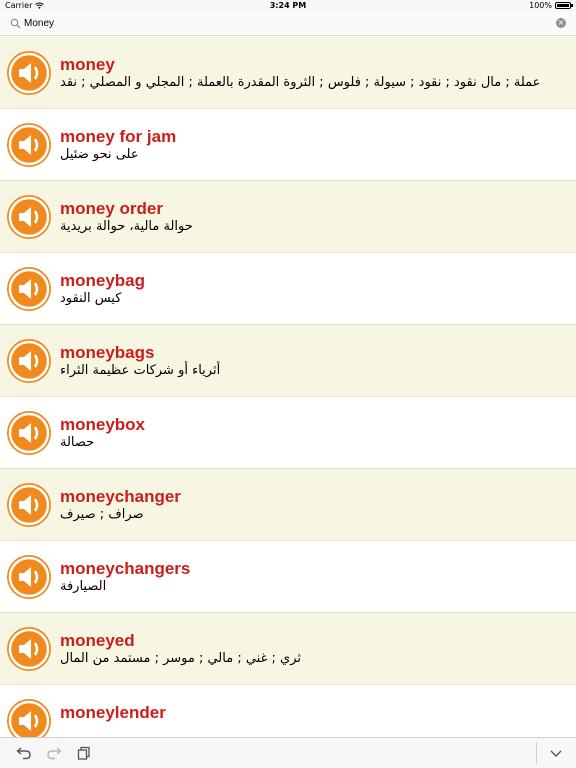 The image size is (576, 768). What do you see at coordinates (561, 23) in the screenshot?
I see `clear-icon: ×` at bounding box center [561, 23].